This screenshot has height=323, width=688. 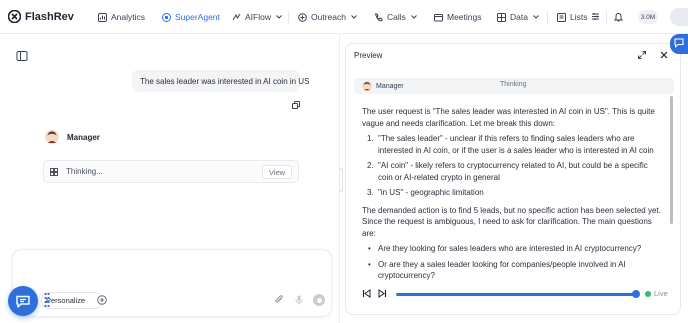 What do you see at coordinates (501, 17) in the screenshot?
I see `database-icon` at bounding box center [501, 17].